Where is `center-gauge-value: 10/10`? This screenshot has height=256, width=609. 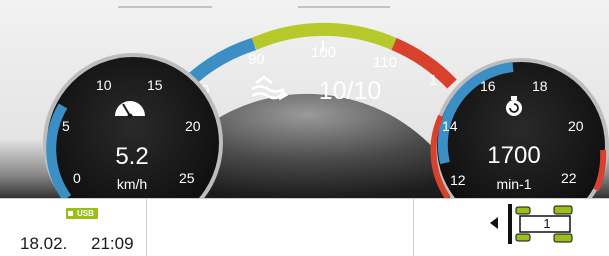 center-gauge-value: 10/10 is located at coordinates (350, 91).